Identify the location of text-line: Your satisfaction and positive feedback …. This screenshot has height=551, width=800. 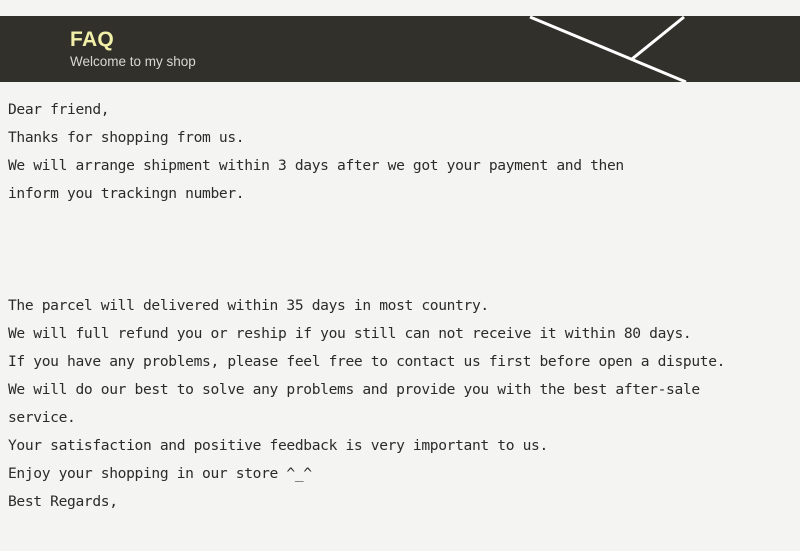
(278, 445).